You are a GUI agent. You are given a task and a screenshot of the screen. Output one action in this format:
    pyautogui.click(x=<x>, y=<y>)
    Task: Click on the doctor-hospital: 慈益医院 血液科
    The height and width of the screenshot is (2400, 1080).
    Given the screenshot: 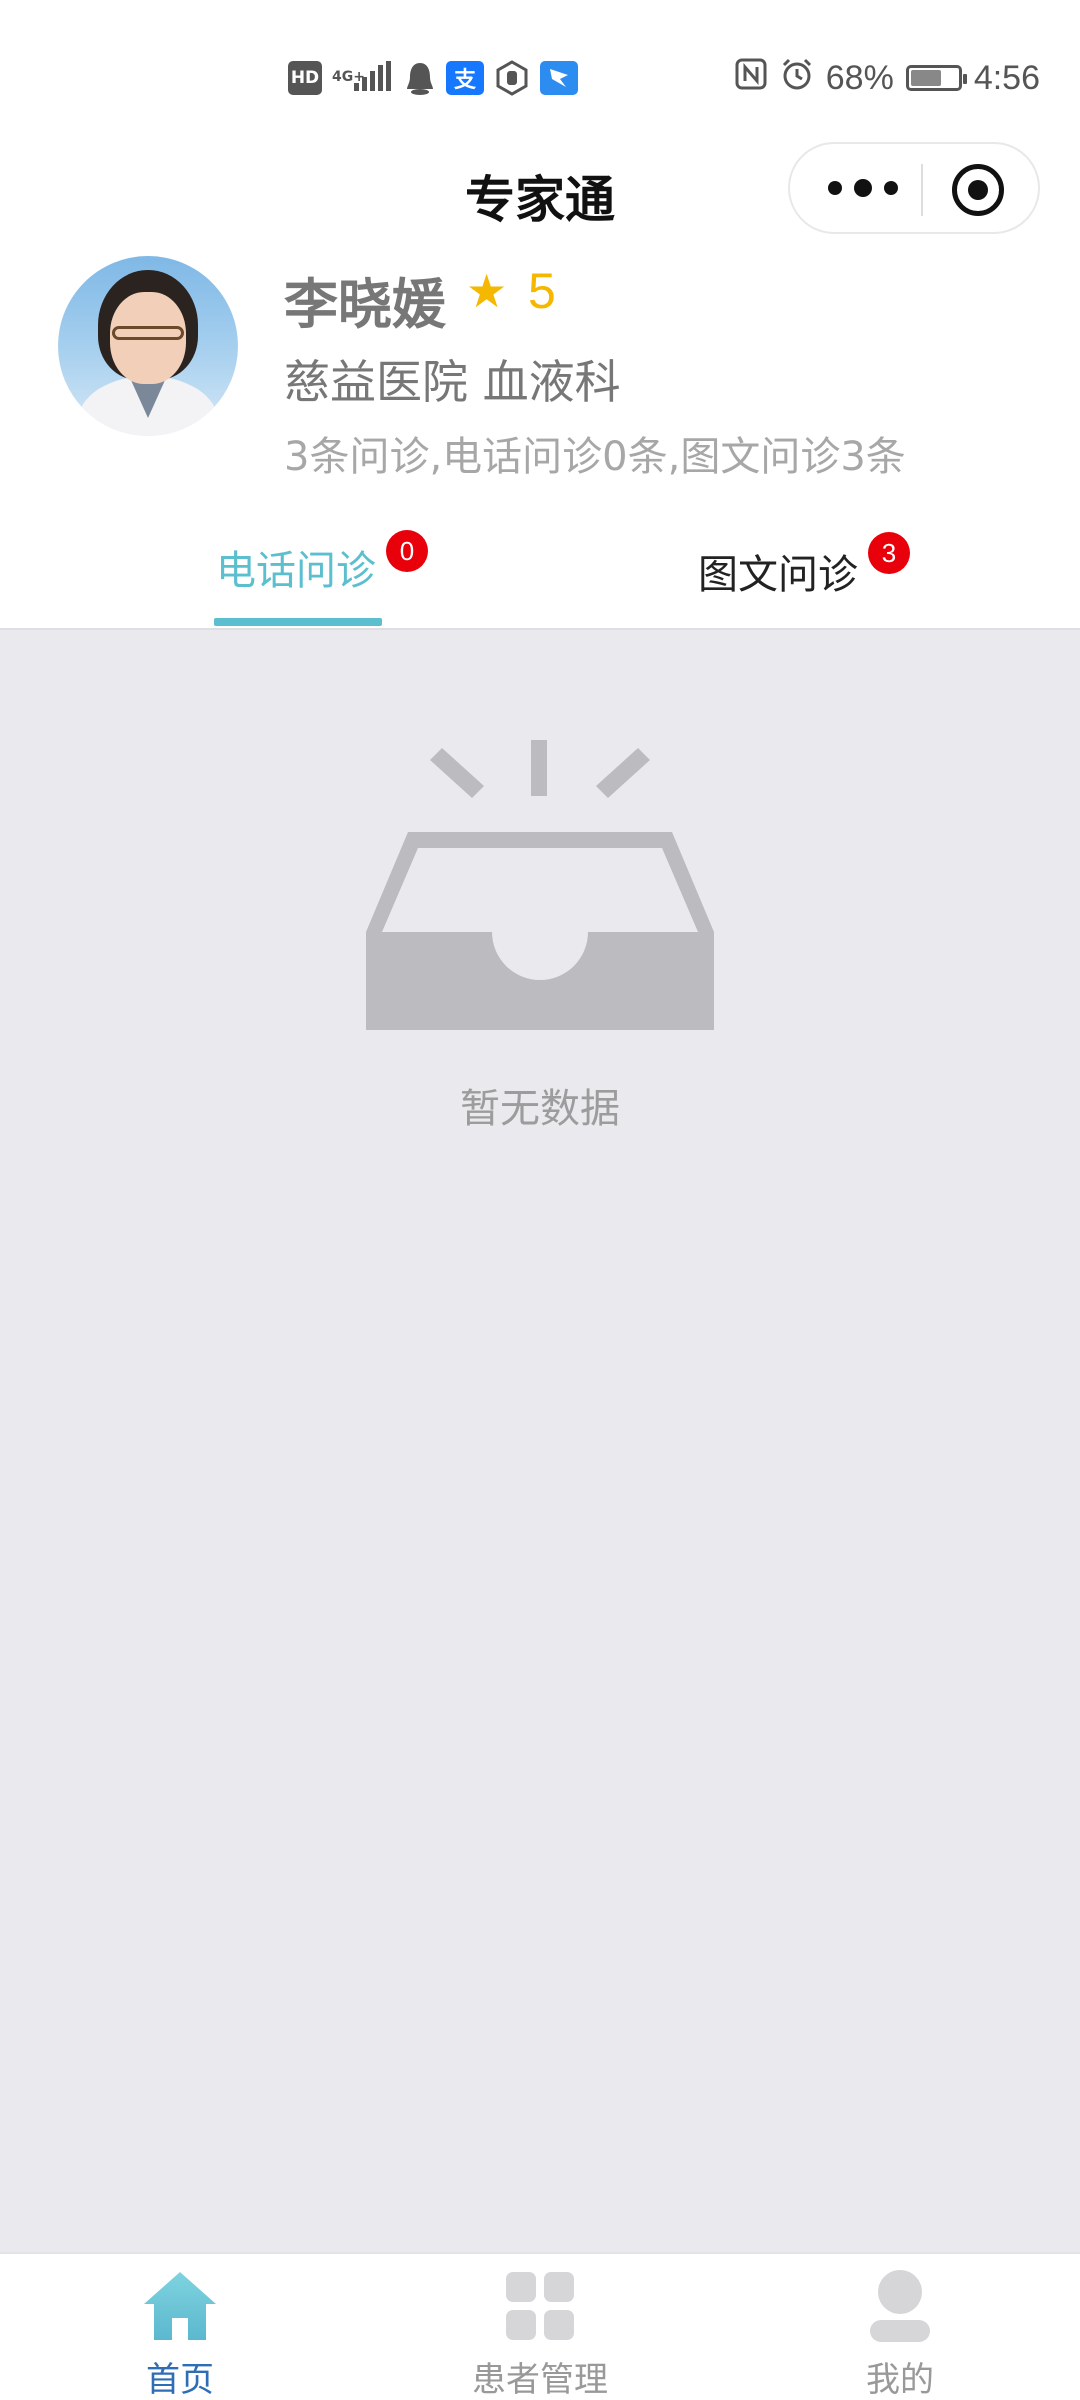 What is the action you would take?
    pyautogui.click(x=452, y=382)
    